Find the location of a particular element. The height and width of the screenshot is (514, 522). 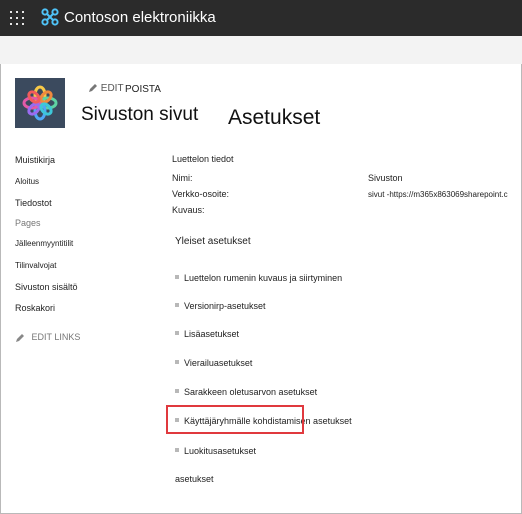

site-title: Sivuston sivut is located at coordinates (139, 115).